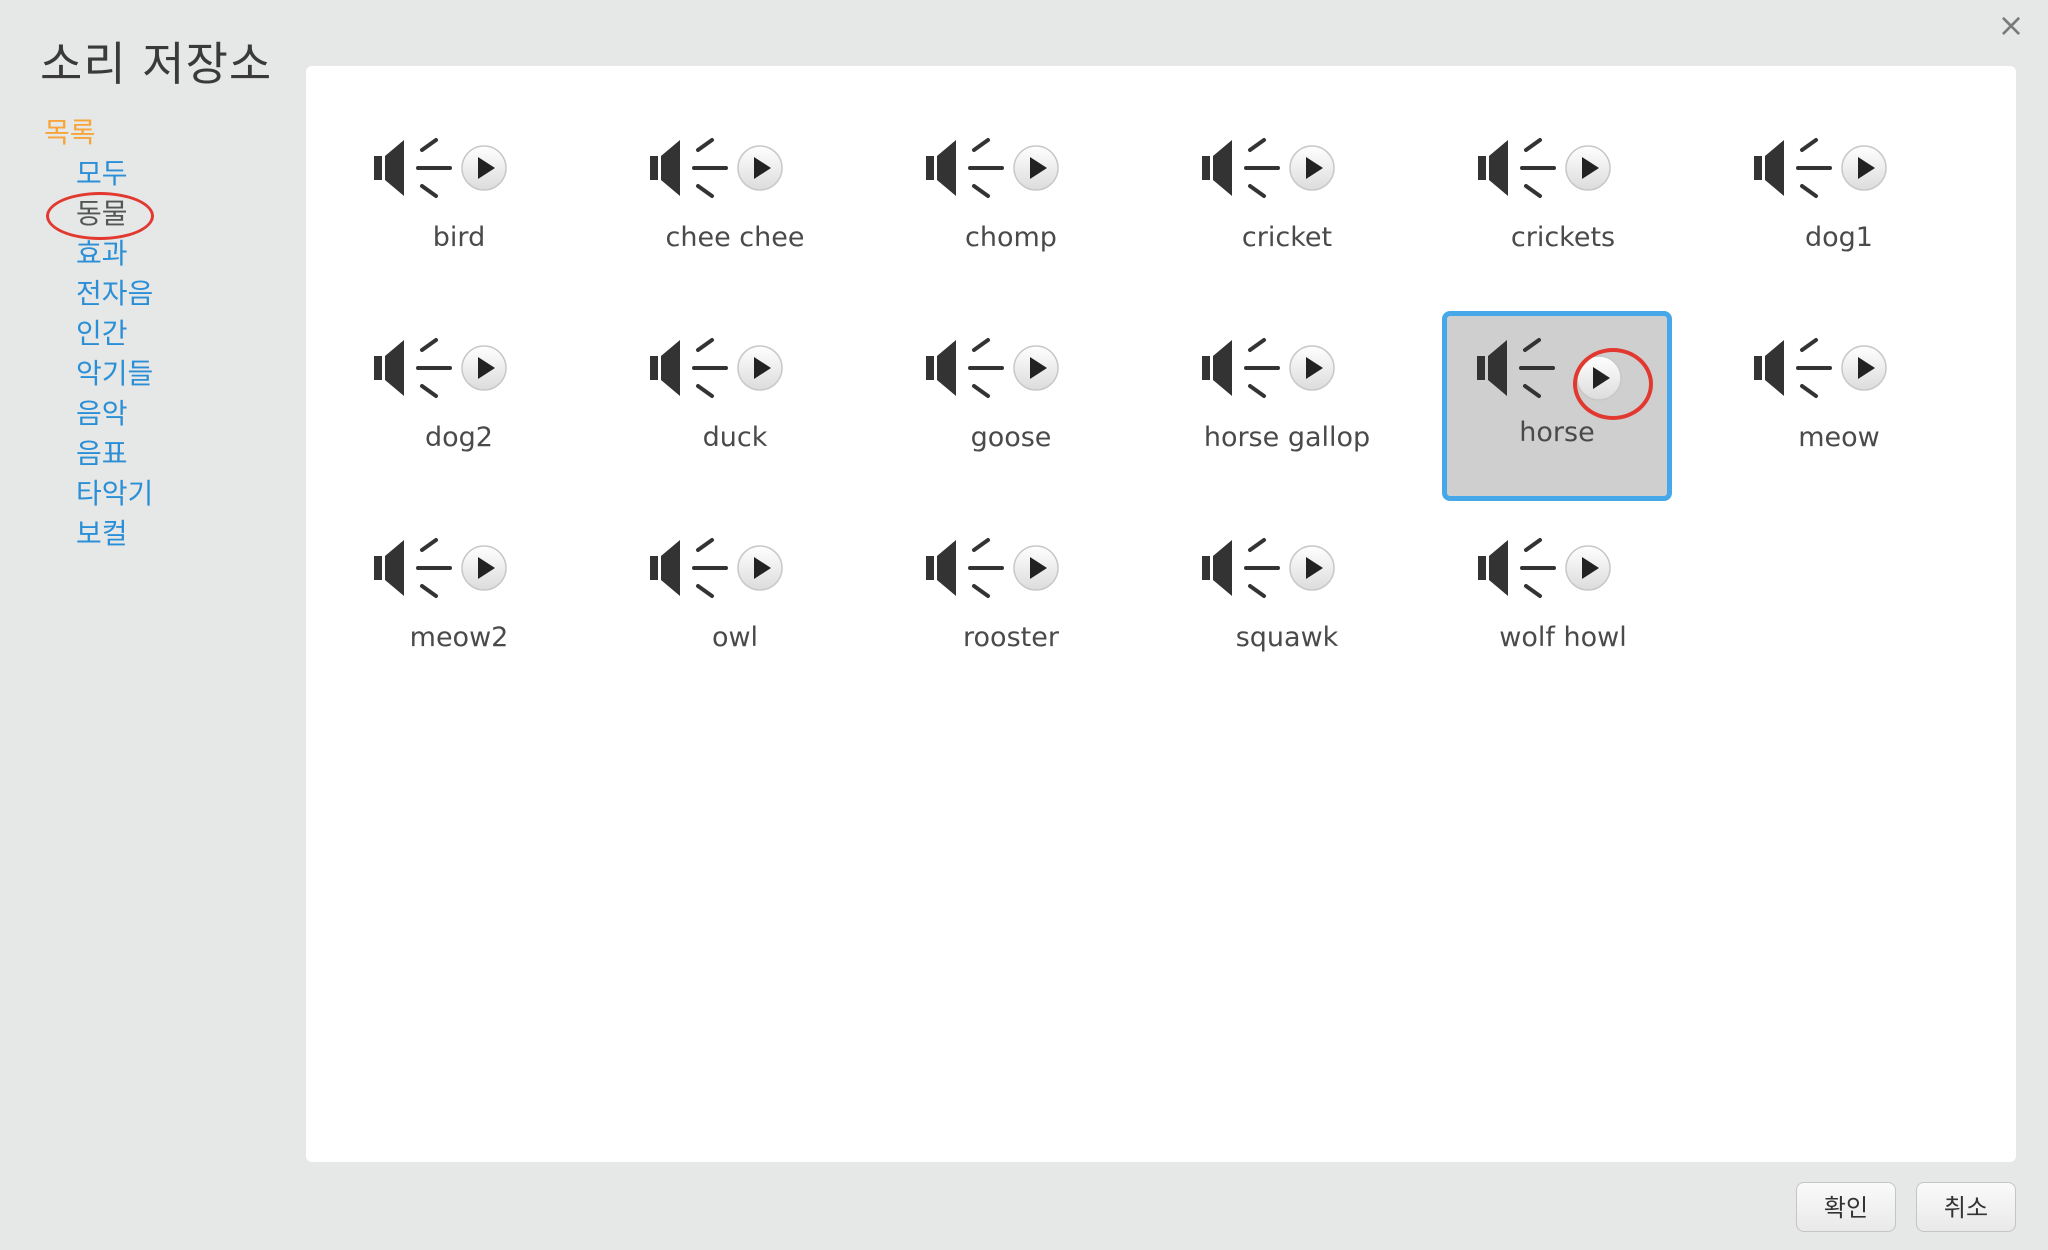 Image resolution: width=2048 pixels, height=1250 pixels. What do you see at coordinates (1563, 211) in the screenshot?
I see `sound-tile: crickets` at bounding box center [1563, 211].